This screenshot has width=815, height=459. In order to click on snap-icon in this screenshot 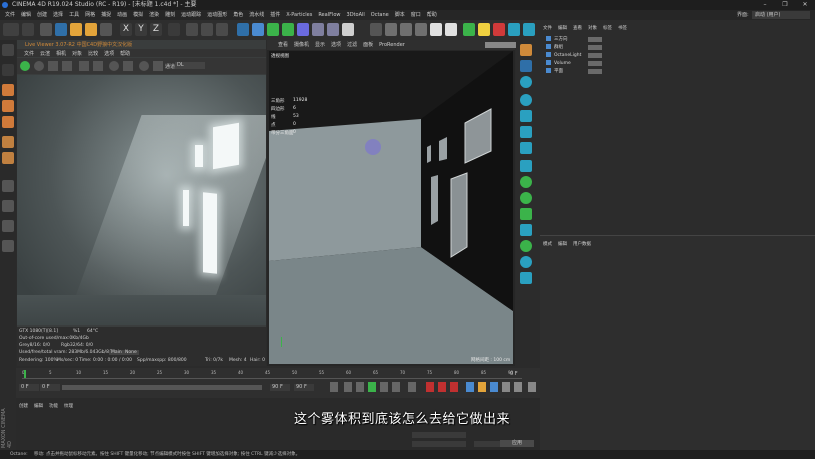, I will do `click(8, 186)`.